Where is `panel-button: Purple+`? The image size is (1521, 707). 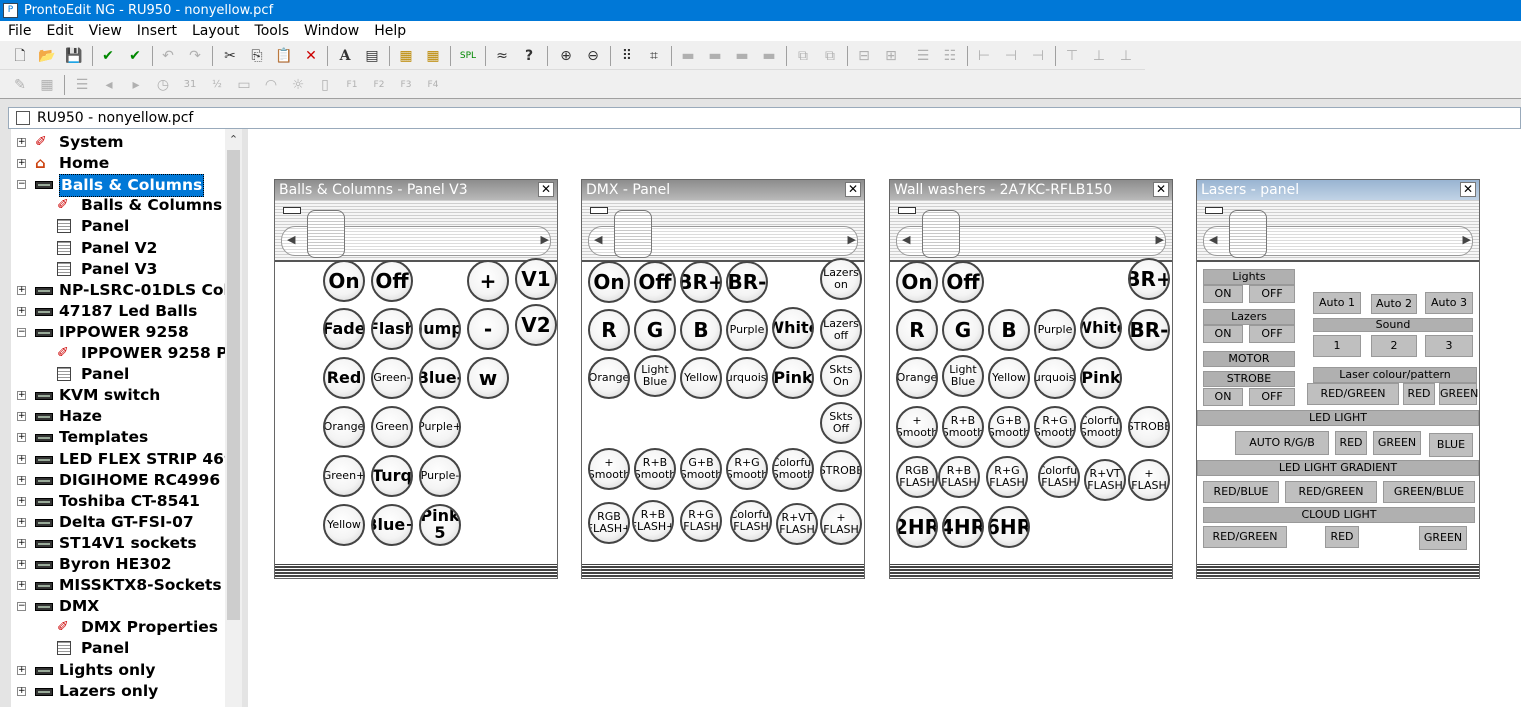 panel-button: Purple+ is located at coordinates (440, 427).